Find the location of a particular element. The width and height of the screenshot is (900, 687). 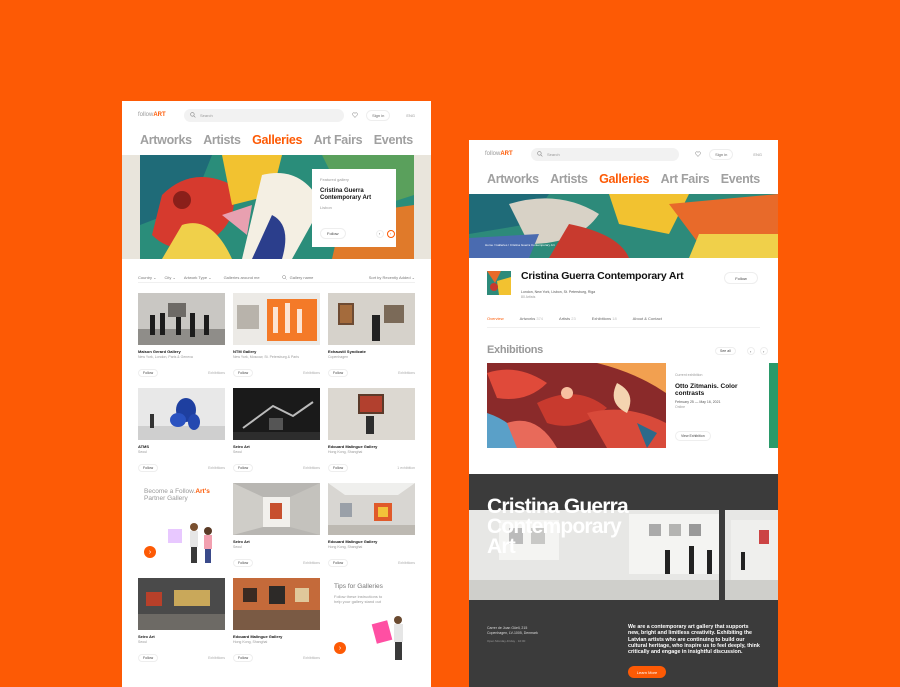

cover-artwork is located at coordinates (623, 226).